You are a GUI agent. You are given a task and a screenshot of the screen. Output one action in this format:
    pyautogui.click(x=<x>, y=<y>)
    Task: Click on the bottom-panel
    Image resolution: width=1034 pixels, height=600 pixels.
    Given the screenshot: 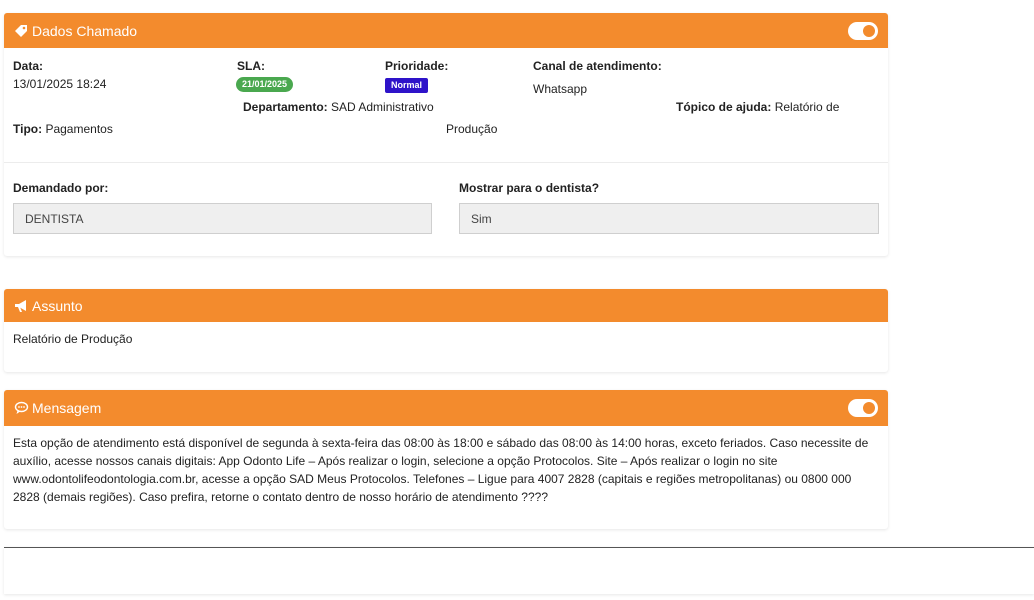 What is the action you would take?
    pyautogui.click(x=519, y=570)
    